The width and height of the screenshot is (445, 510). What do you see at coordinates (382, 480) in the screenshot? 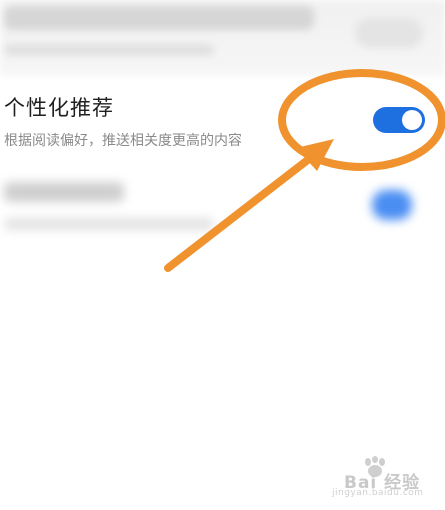
I see `baidu-jingyan-watermark: Bai 经验 jingyan.baidu.com` at bounding box center [382, 480].